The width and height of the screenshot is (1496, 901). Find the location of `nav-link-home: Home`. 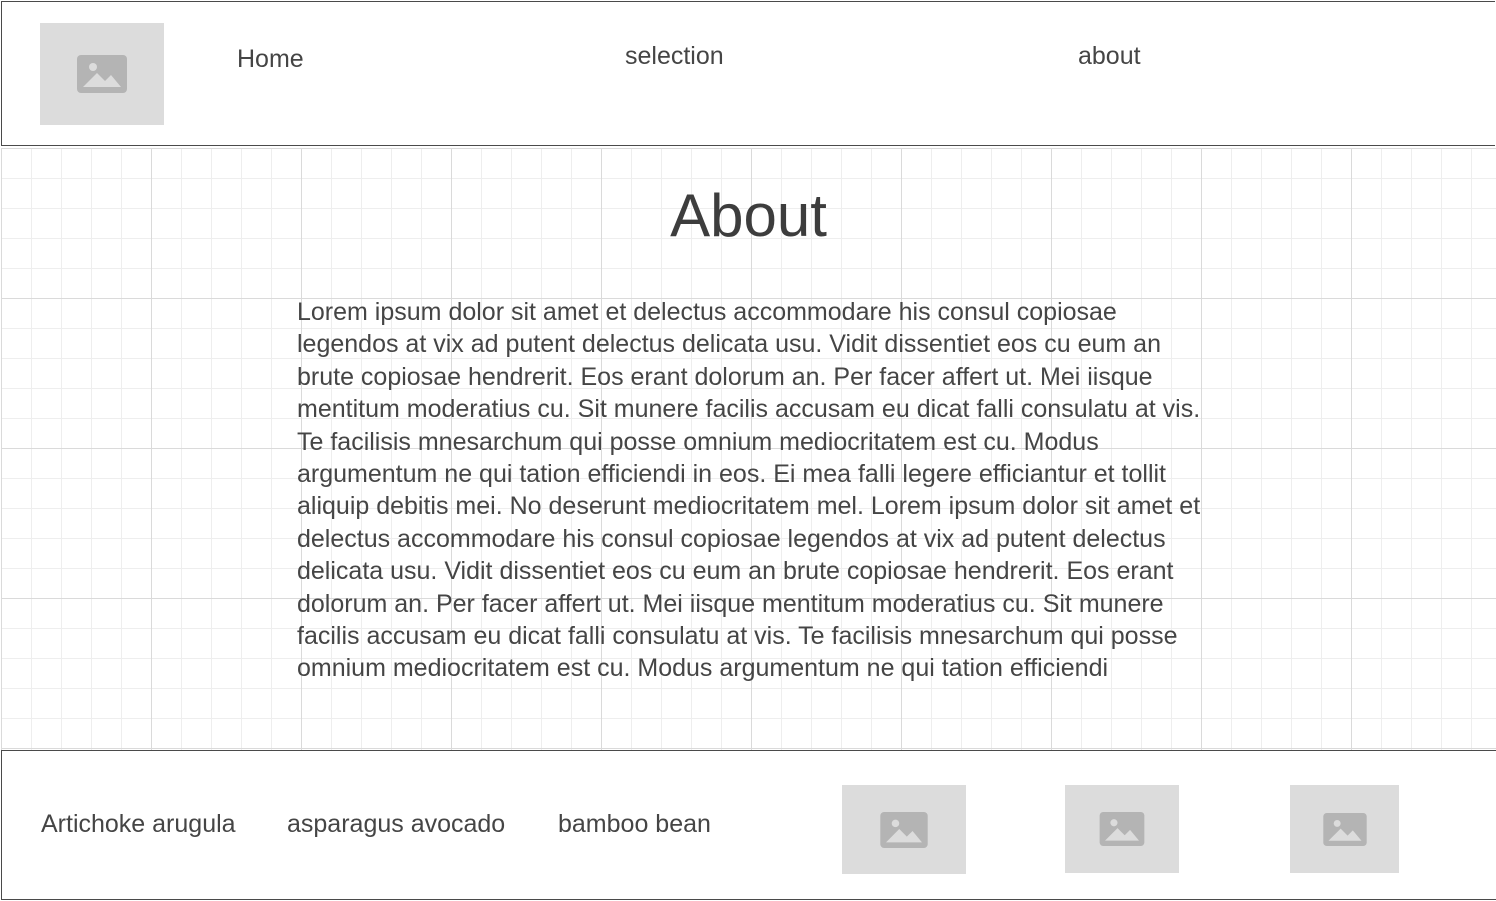

nav-link-home: Home is located at coordinates (270, 59).